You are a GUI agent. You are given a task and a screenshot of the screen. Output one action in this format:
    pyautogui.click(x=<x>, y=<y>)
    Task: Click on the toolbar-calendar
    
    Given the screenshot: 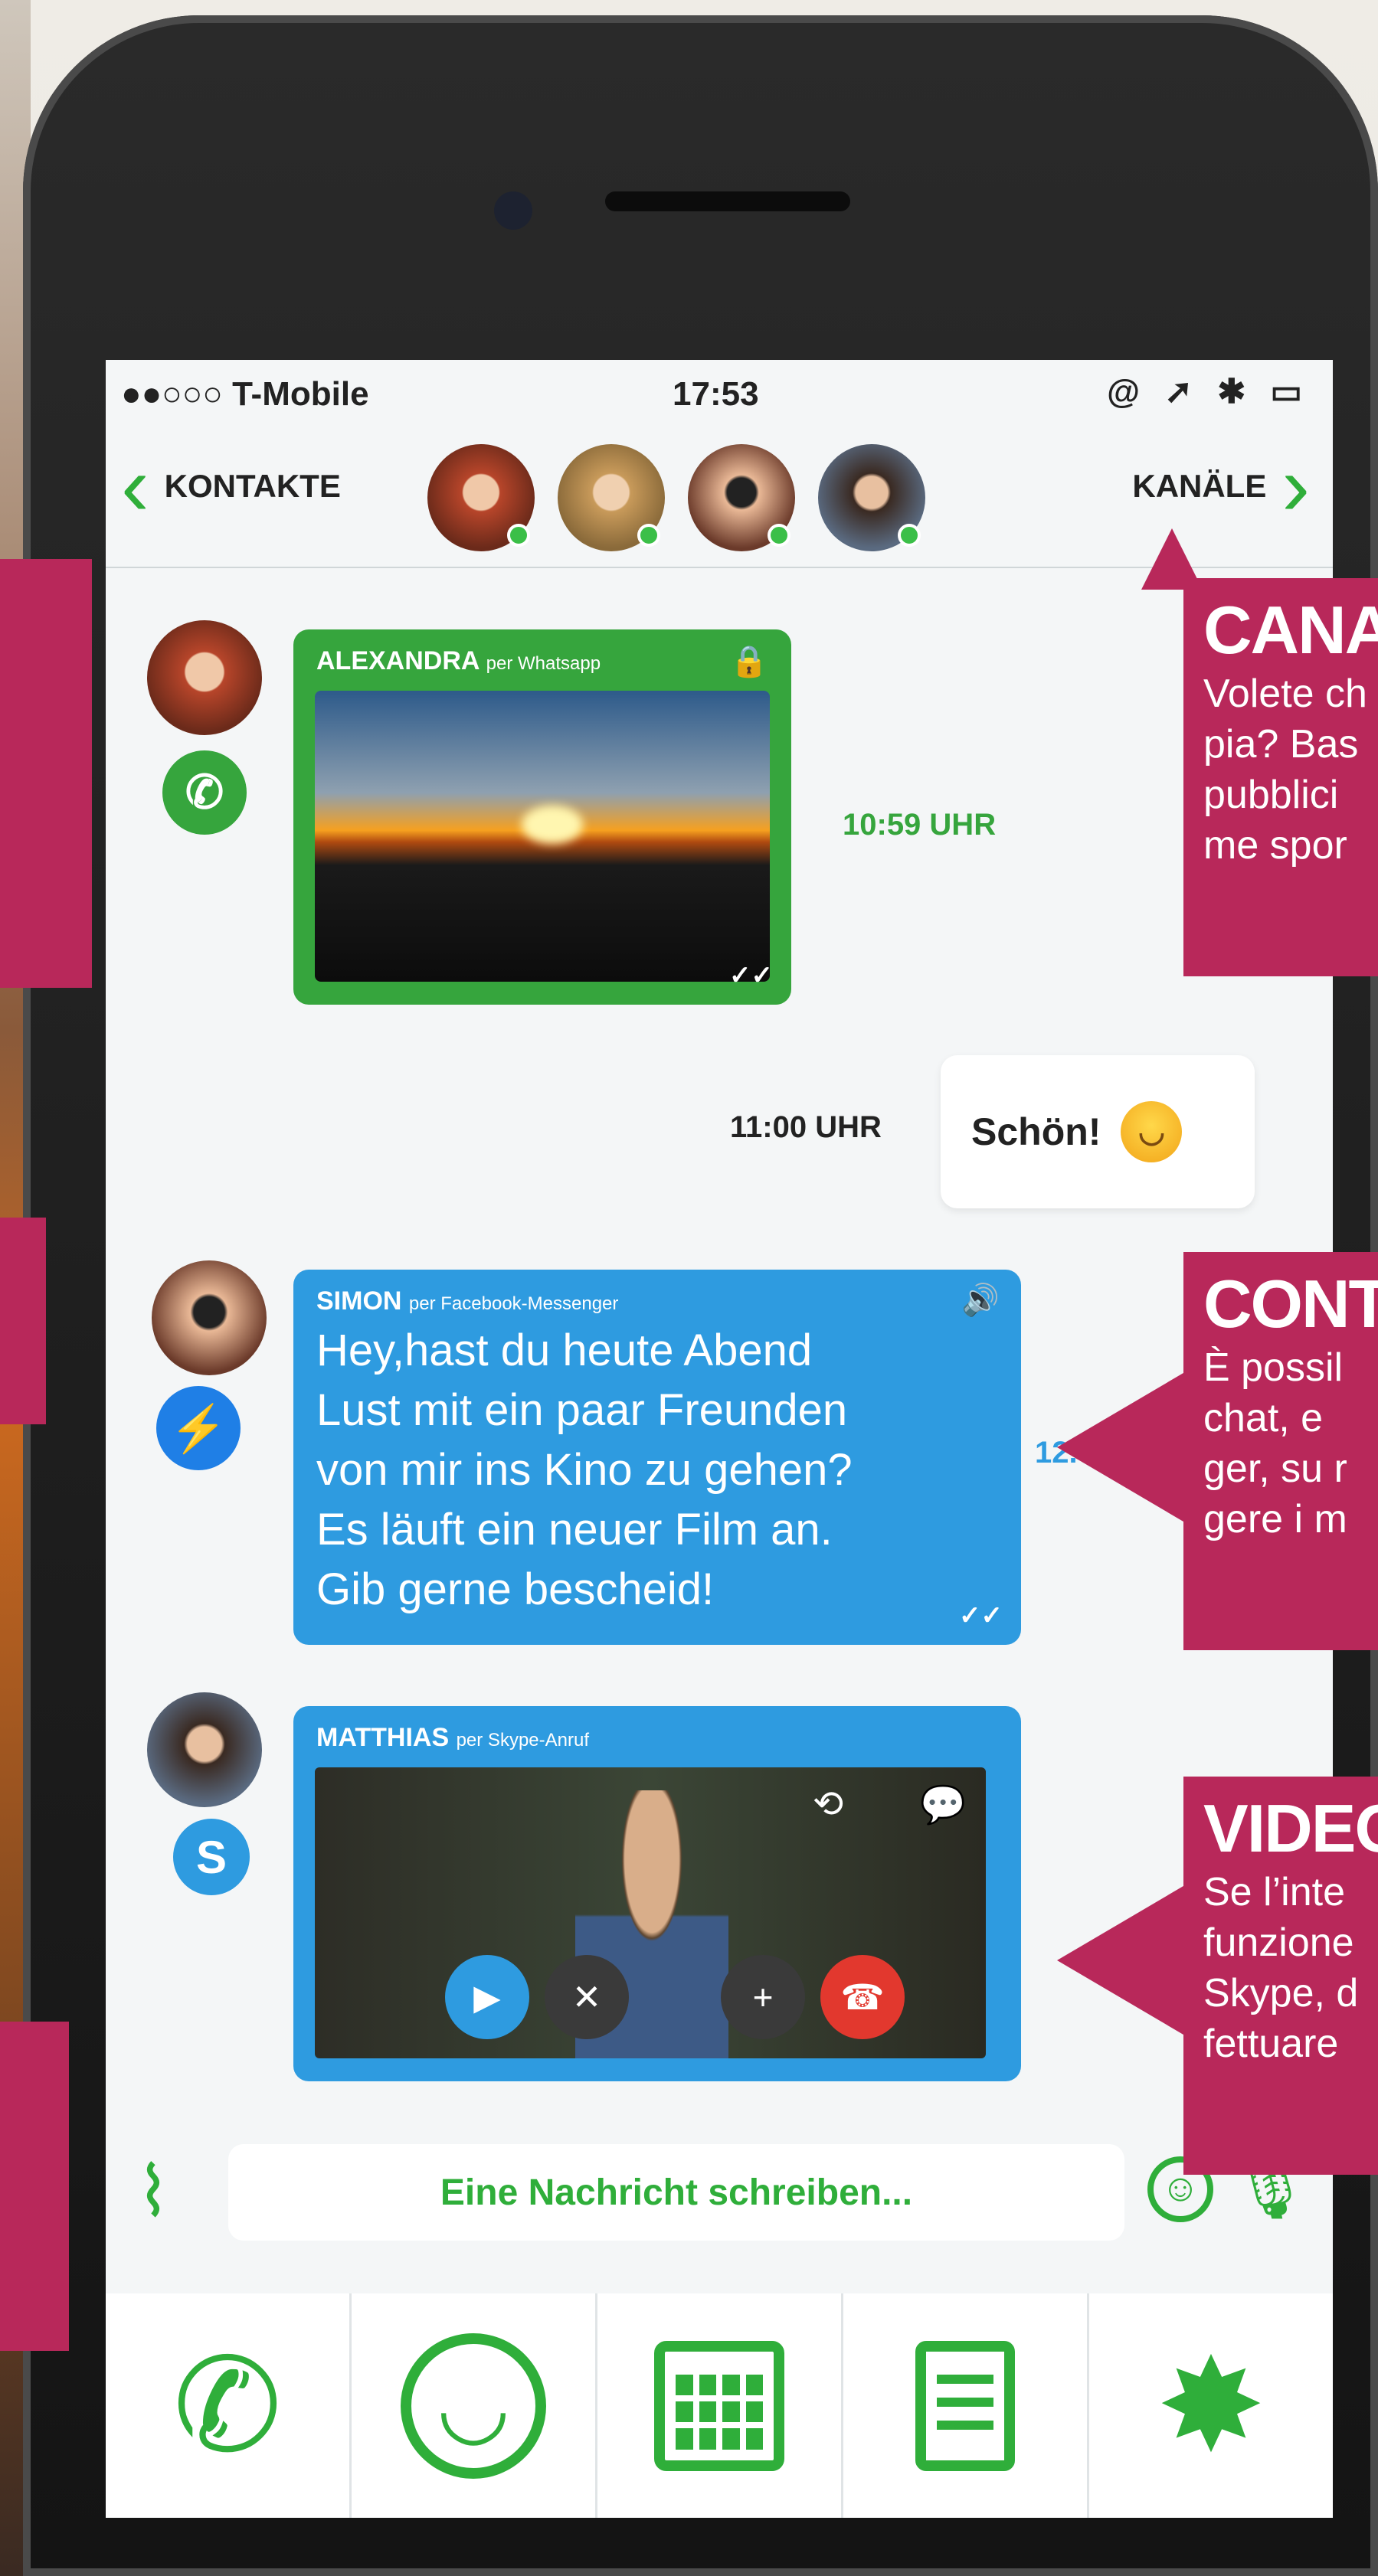 What is the action you would take?
    pyautogui.click(x=720, y=2405)
    